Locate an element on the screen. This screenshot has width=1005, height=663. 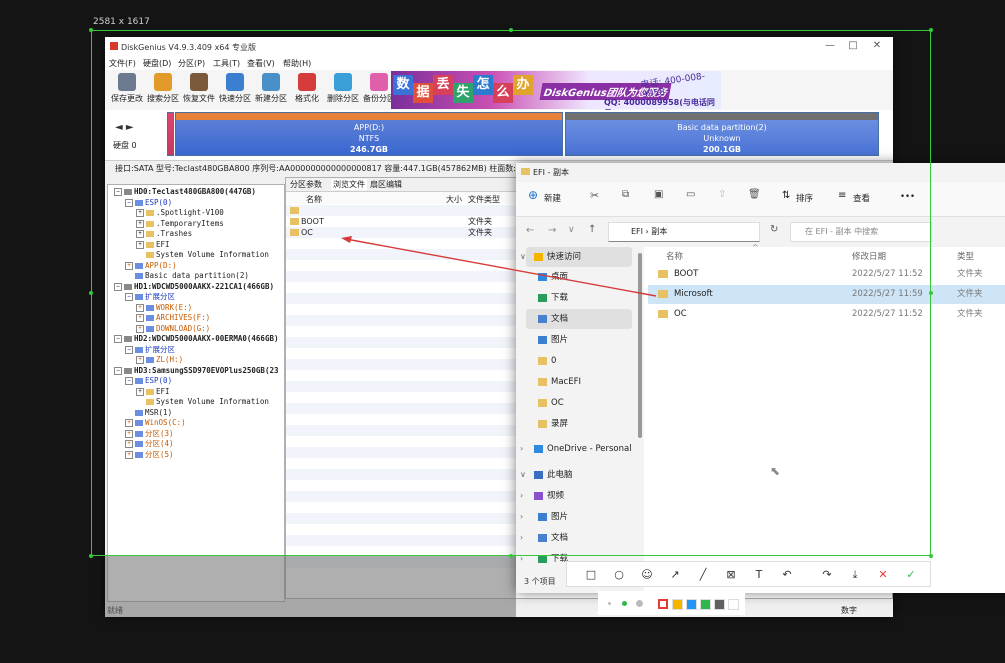
capture-size-label: 2581 x 1617 is located at coordinates (121, 22).